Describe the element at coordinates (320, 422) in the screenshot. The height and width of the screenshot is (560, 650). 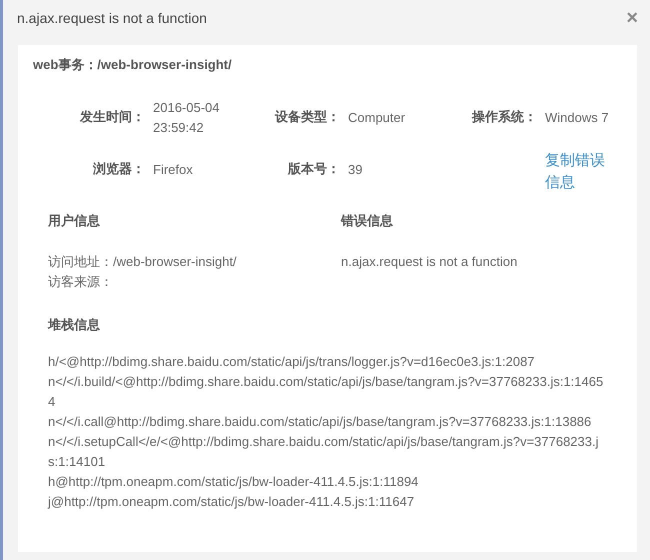
I see `stack-trace-line: n</</i.call@http://bdimg.share.baidu.com/static/api/js/base/tangram.js?v=37768233.js:1:13886` at that location.